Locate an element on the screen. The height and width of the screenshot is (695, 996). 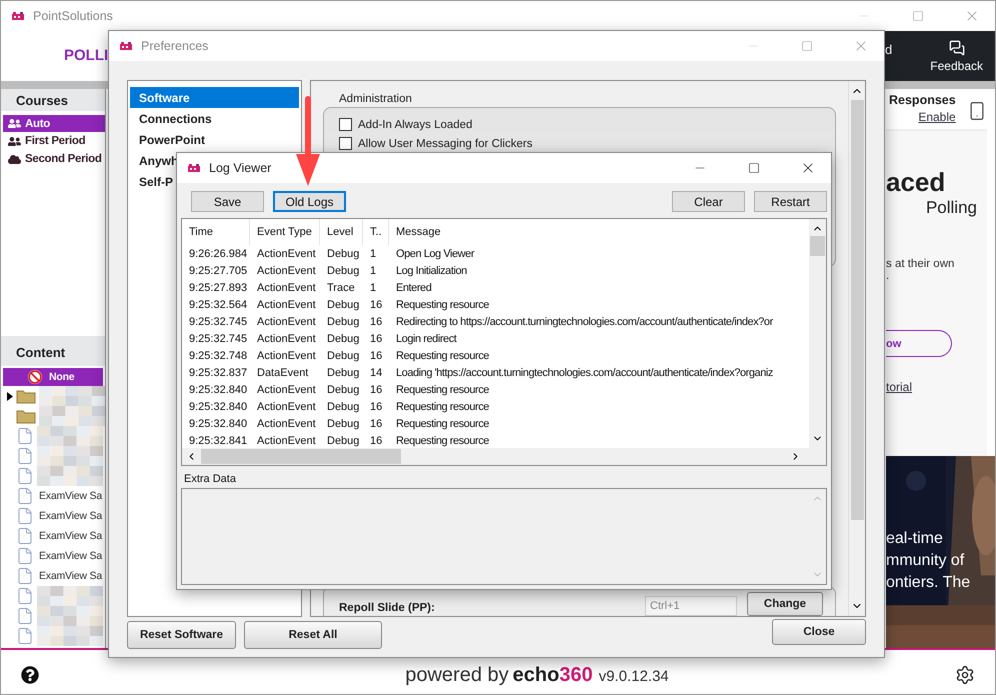
table-cell-text: 9:25:32.748 is located at coordinates (218, 356).